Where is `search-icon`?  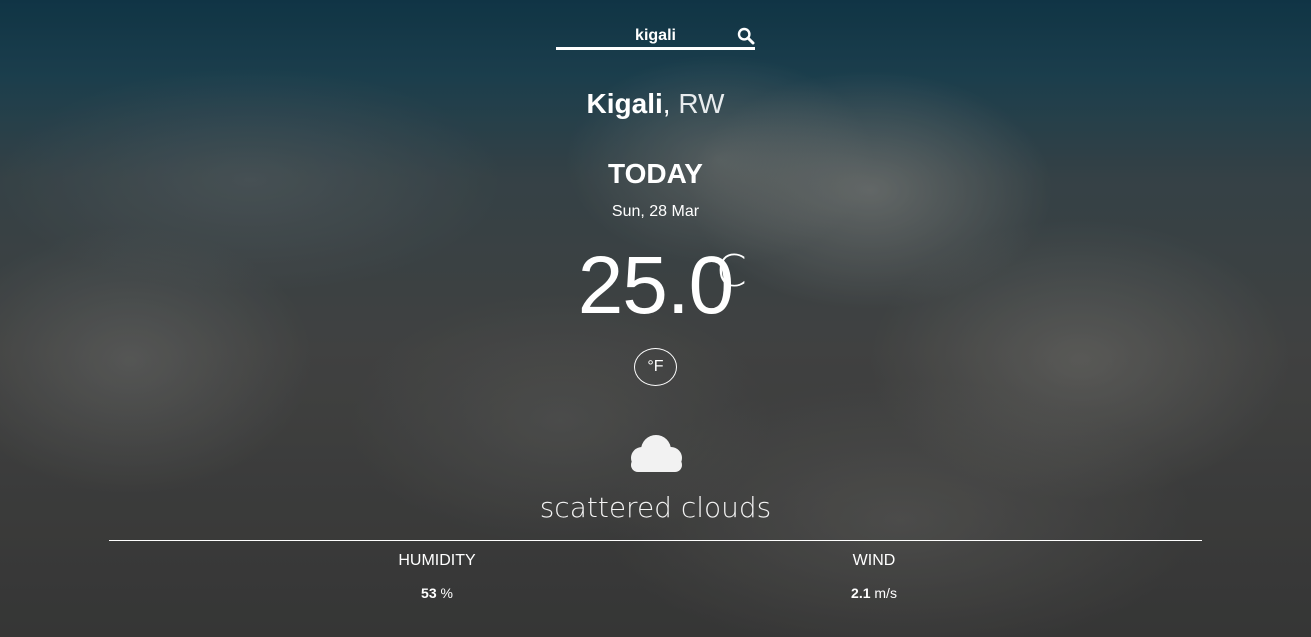 search-icon is located at coordinates (746, 36).